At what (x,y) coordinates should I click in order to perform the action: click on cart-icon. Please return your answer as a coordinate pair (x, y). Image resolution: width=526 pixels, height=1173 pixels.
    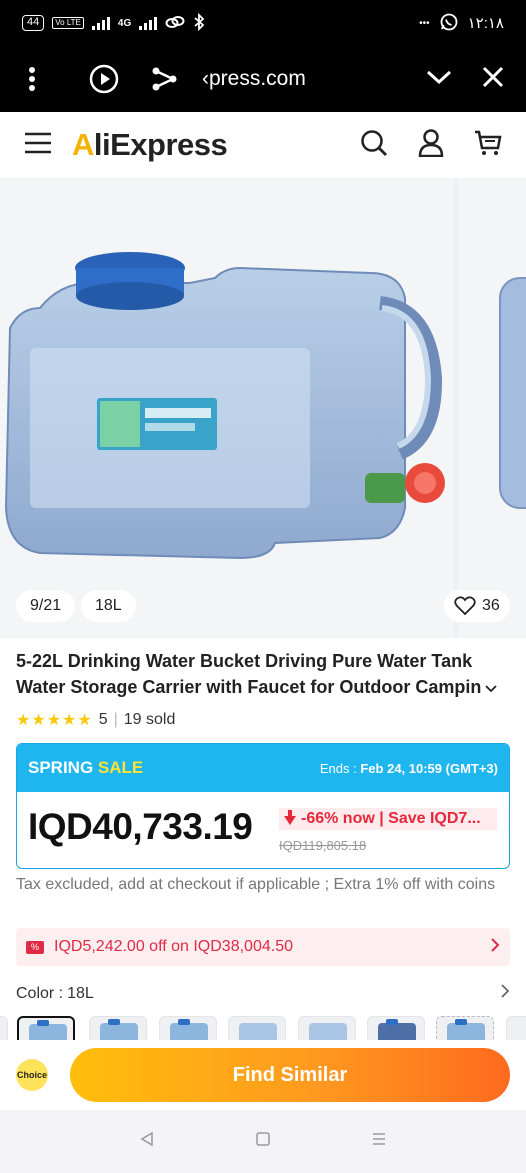
    Looking at the image, I should click on (488, 145).